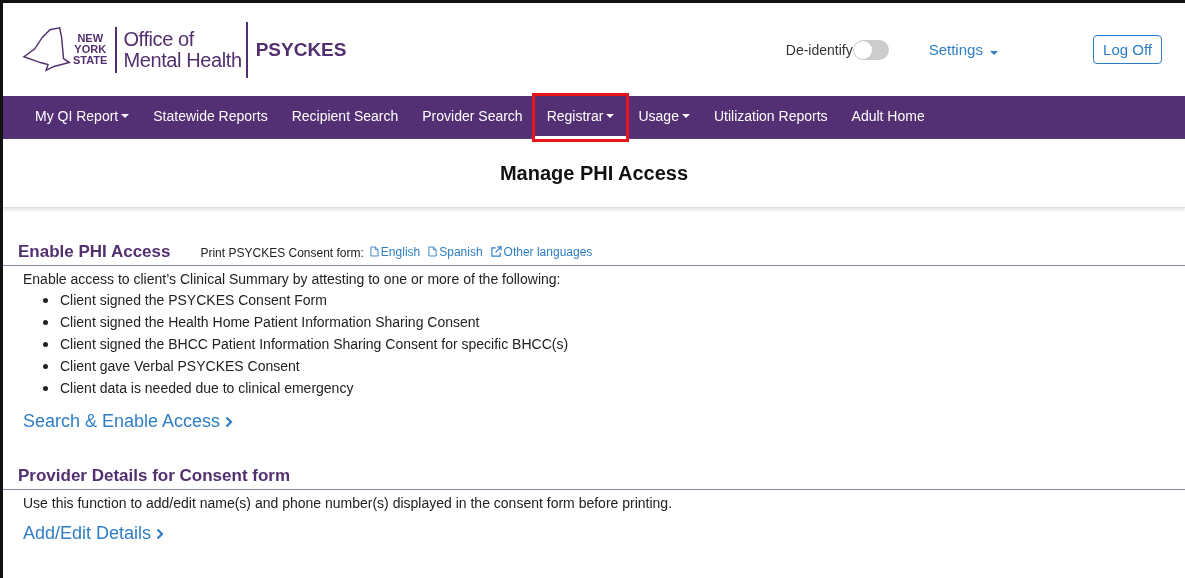 The width and height of the screenshot is (1185, 578). Describe the element at coordinates (348, 503) in the screenshot. I see `description-text: Use this function to add/edit name(s) and phone number(s) displayed in the consent form before printing.` at that location.